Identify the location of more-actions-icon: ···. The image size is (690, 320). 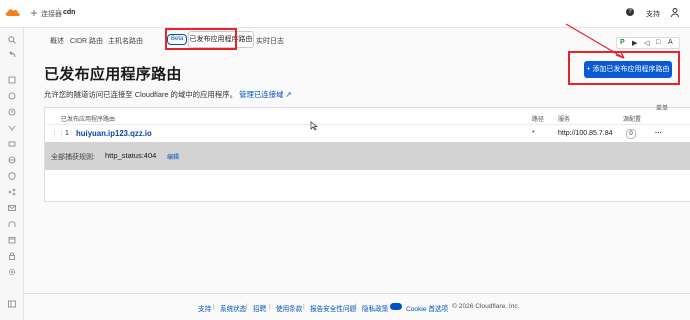
(658, 133).